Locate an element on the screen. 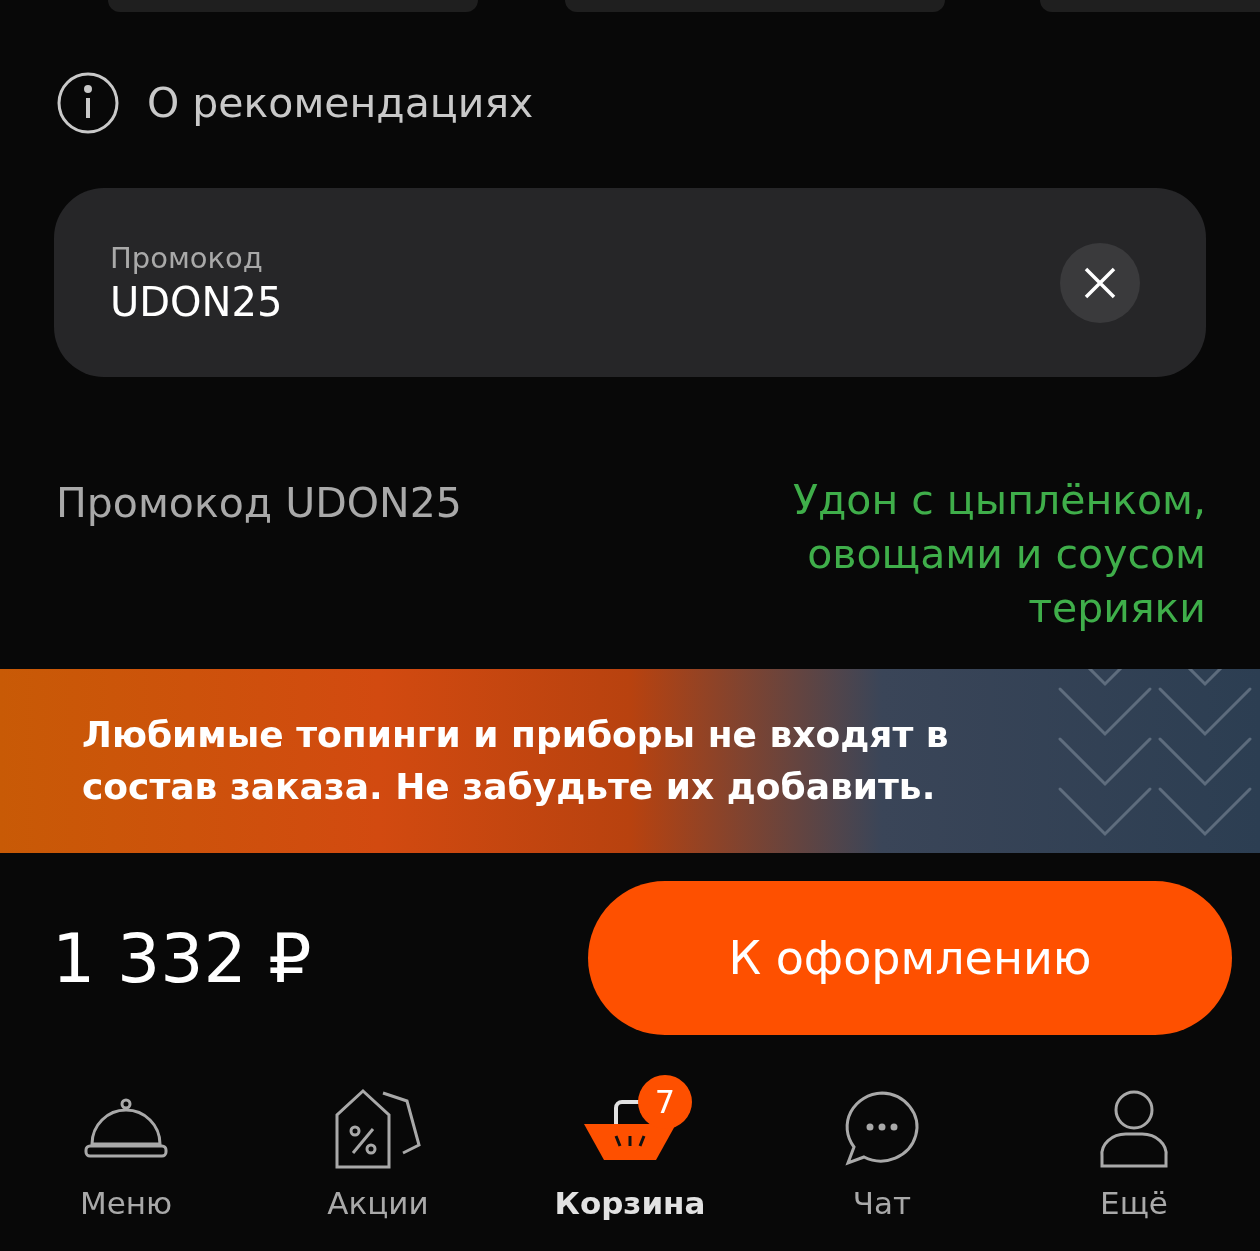 This screenshot has height=1251, width=1260. info-link: О рекомендациях is located at coordinates (340, 103).